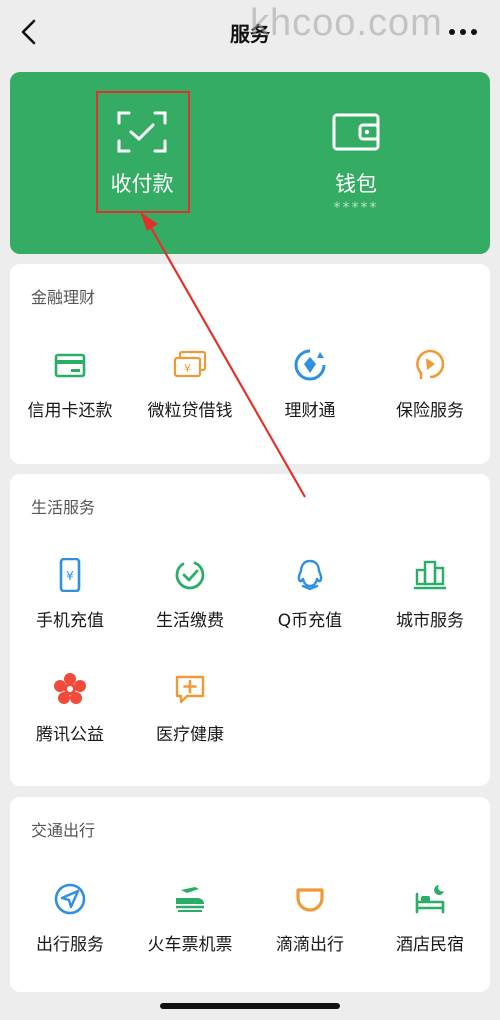  I want to click on grid-item-medical: 医疗健康, so click(190, 722).